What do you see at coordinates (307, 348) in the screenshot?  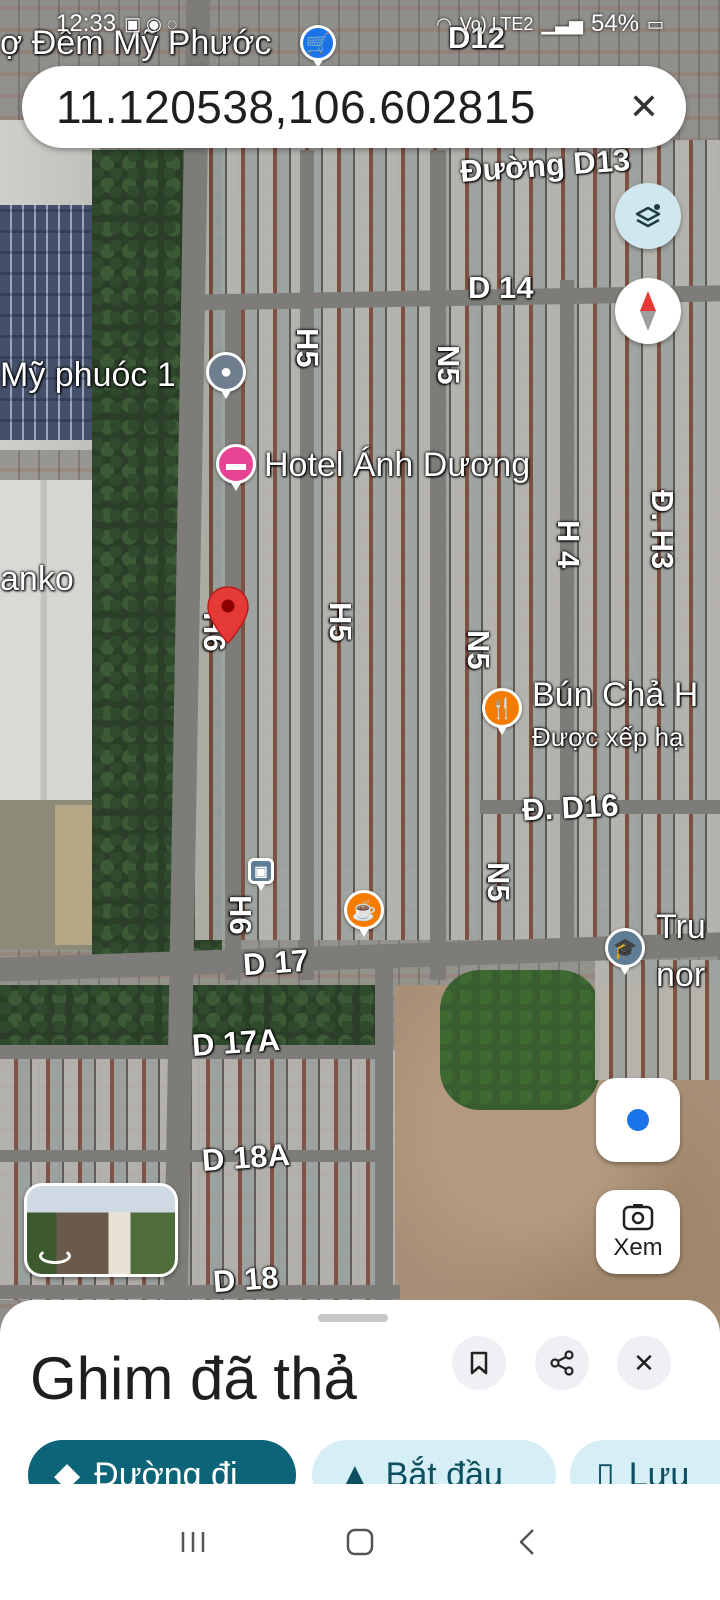 I see `road-label-h5-top: H5` at bounding box center [307, 348].